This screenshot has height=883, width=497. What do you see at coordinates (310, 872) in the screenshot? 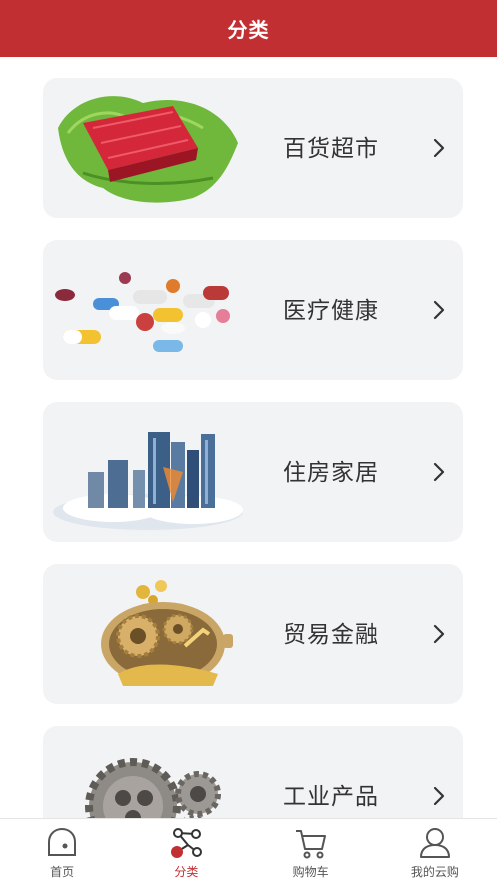
I see `tab-label: 购物车` at bounding box center [310, 872].